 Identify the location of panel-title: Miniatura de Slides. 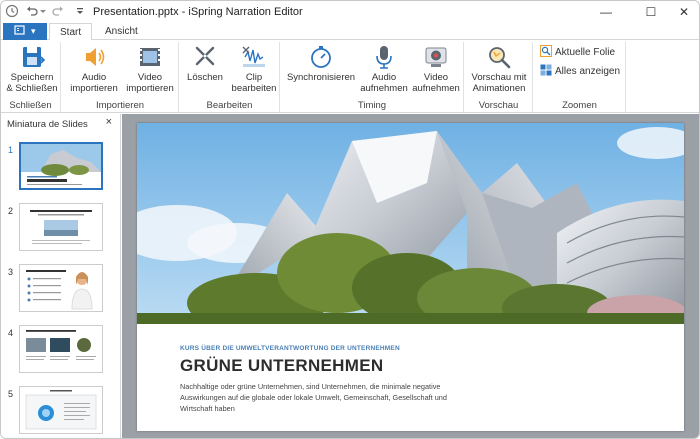
(47, 124).